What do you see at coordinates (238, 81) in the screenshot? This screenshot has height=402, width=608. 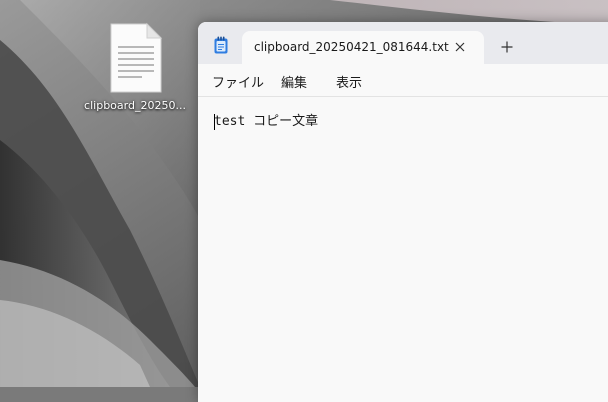 I see `menu-file: ファイル` at bounding box center [238, 81].